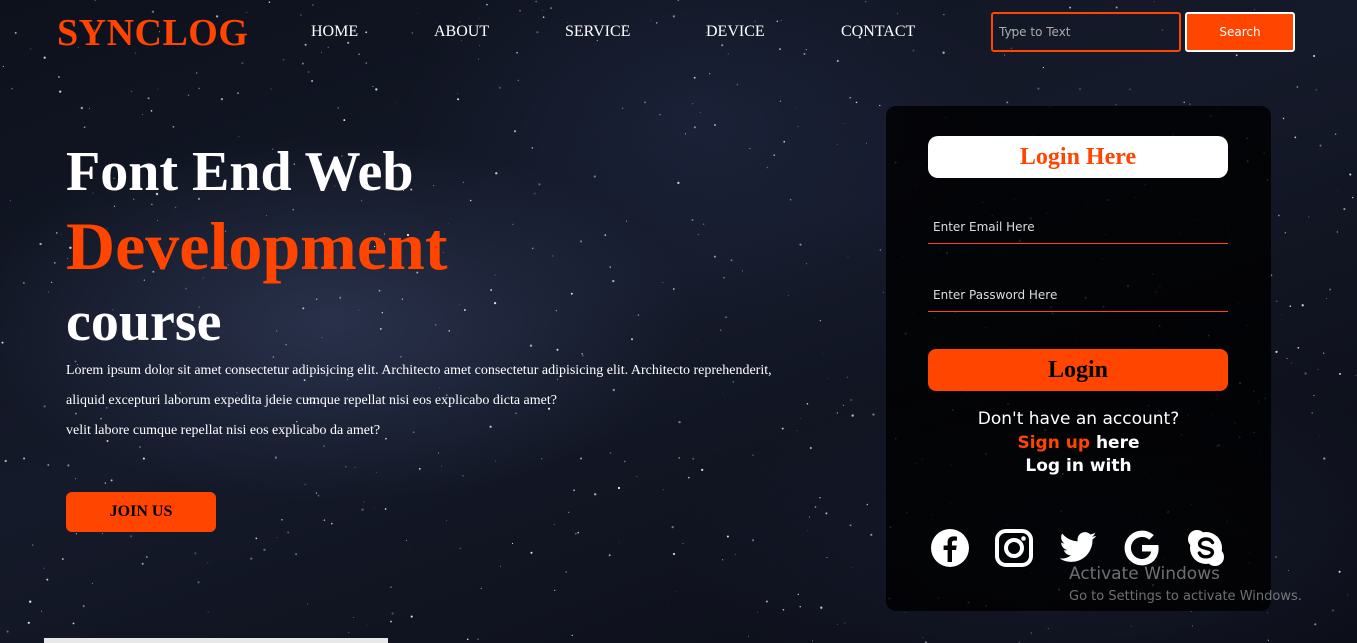  Describe the element at coordinates (1142, 548) in the screenshot. I see `google-icon` at that location.